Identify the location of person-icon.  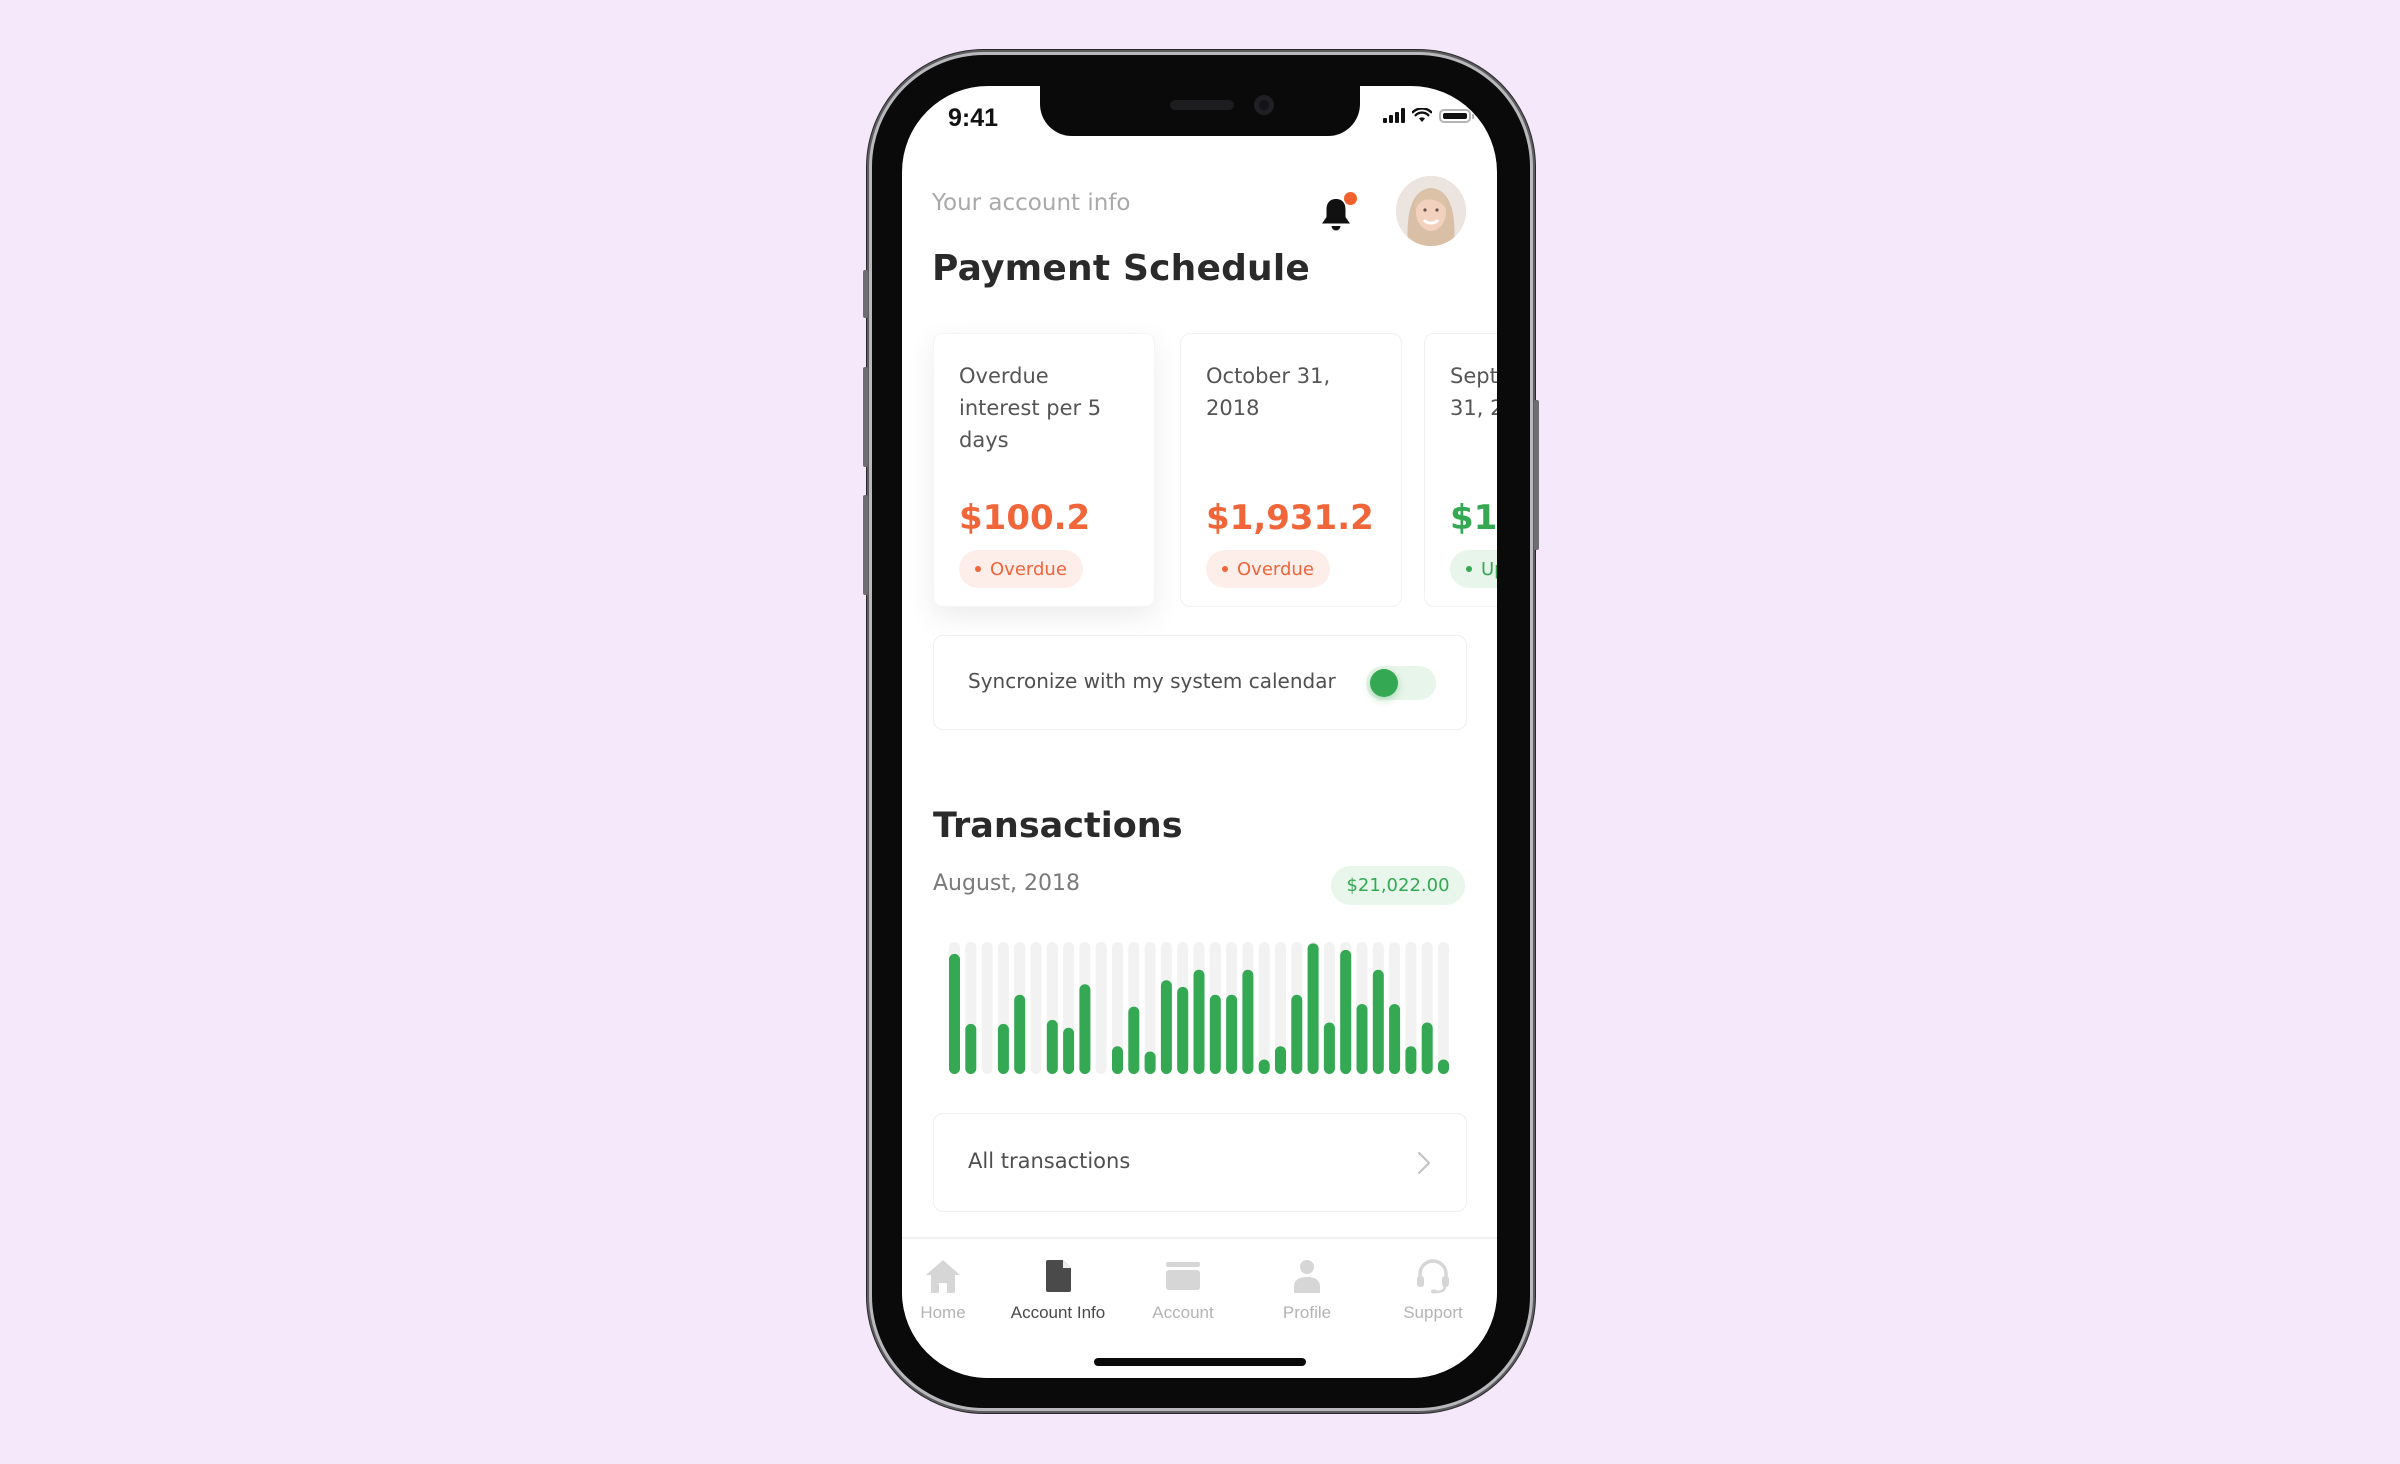
(1307, 1276).